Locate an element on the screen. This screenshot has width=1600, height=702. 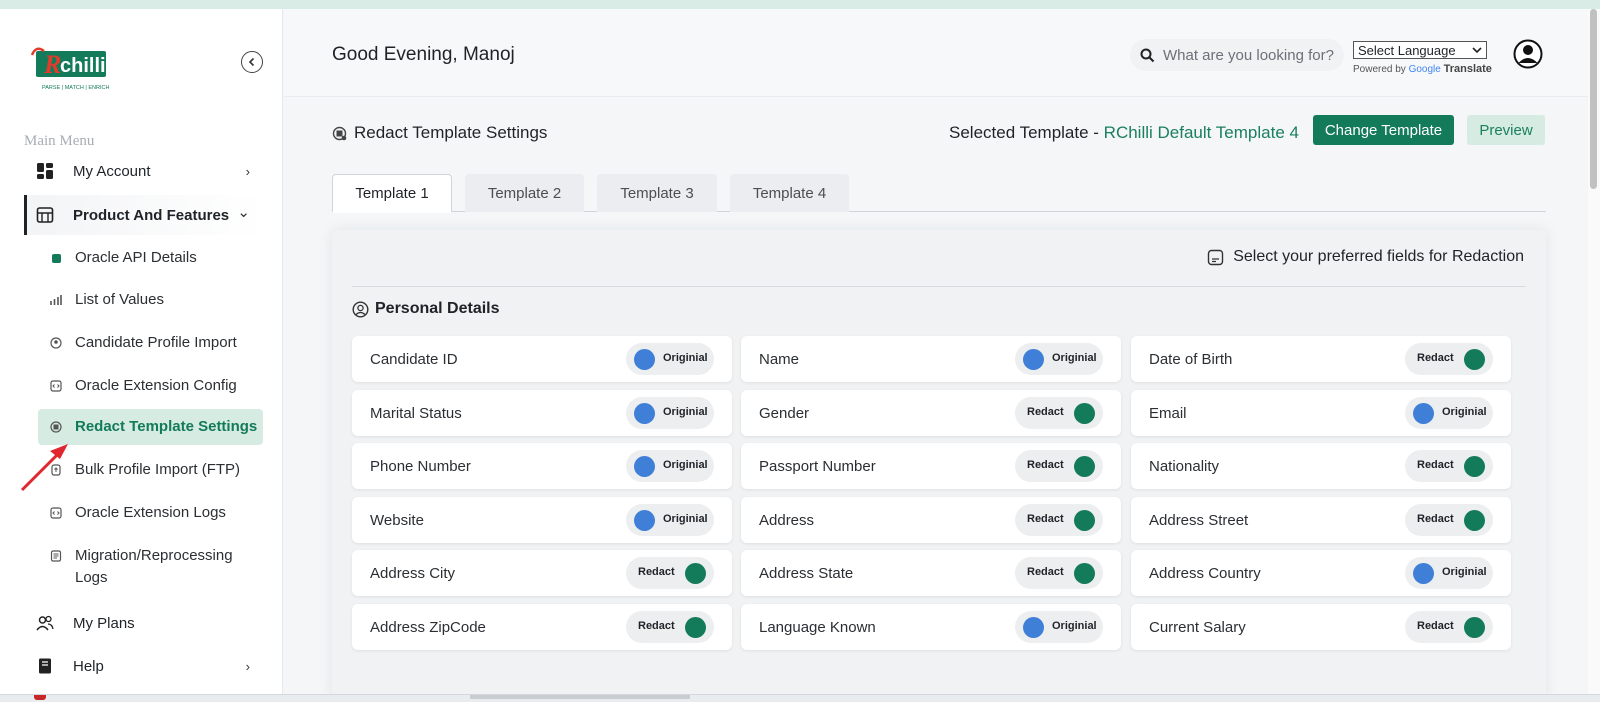
sidebar-item-label: My Plans is located at coordinates (104, 623).